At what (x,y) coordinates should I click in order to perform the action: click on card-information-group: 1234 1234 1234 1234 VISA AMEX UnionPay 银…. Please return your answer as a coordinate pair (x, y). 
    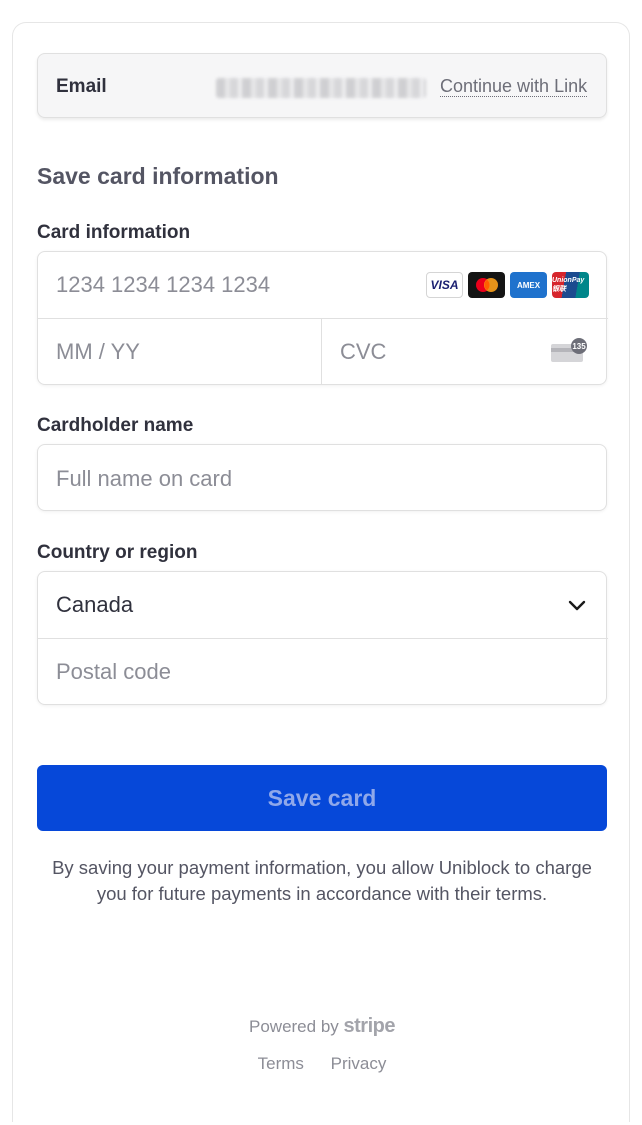
    Looking at the image, I should click on (322, 318).